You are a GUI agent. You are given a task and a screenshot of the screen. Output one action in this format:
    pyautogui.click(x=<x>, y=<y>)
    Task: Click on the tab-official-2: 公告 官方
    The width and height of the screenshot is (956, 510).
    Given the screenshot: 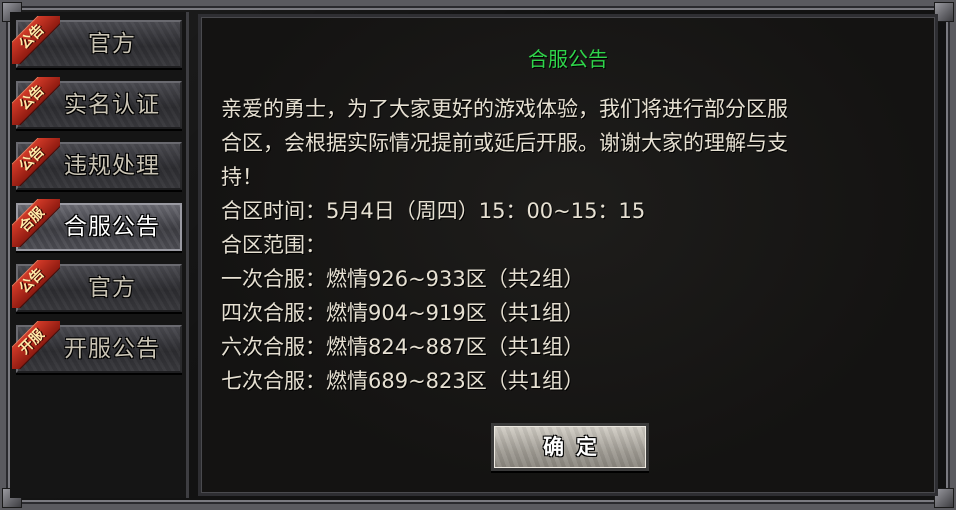 What is the action you would take?
    pyautogui.click(x=97, y=286)
    